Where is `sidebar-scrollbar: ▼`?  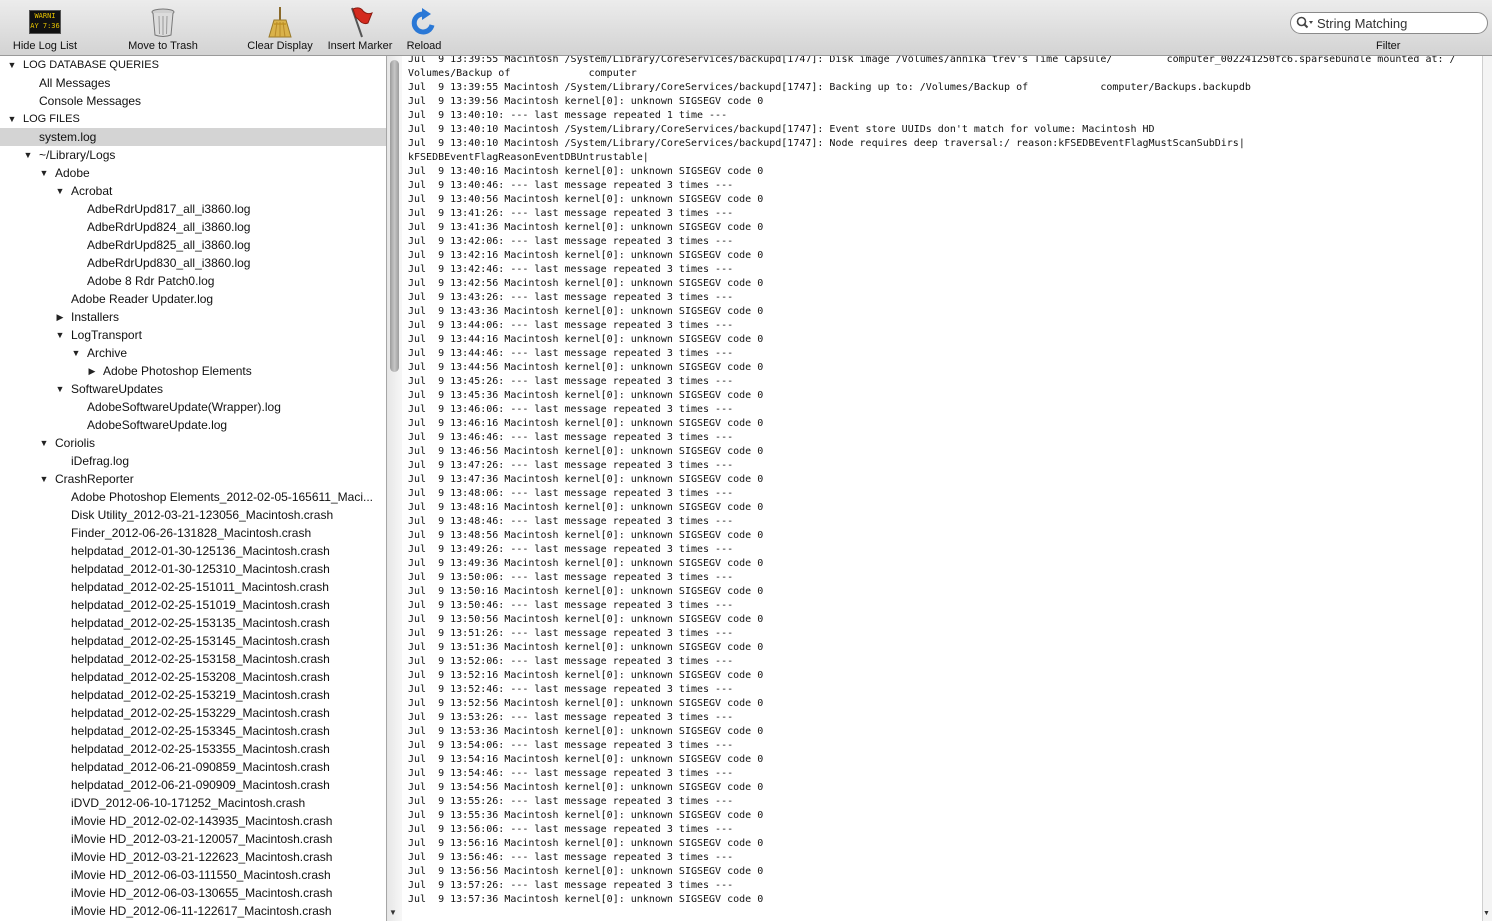 sidebar-scrollbar: ▼ is located at coordinates (394, 488).